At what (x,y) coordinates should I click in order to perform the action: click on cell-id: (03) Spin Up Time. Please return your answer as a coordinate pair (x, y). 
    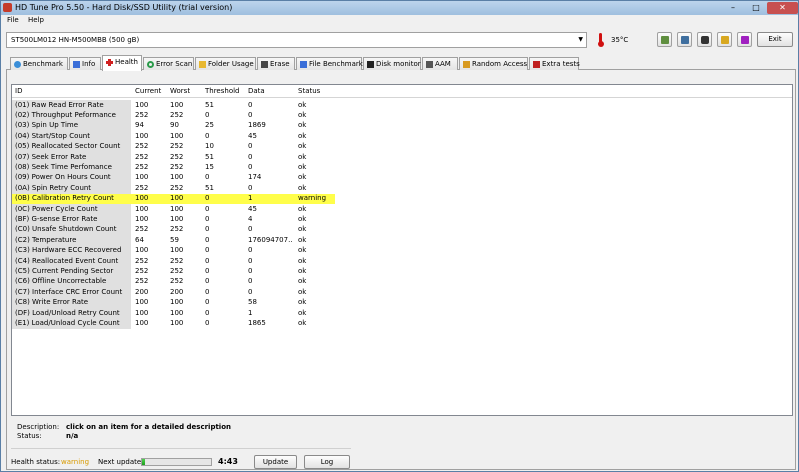
    Looking at the image, I should click on (47, 125).